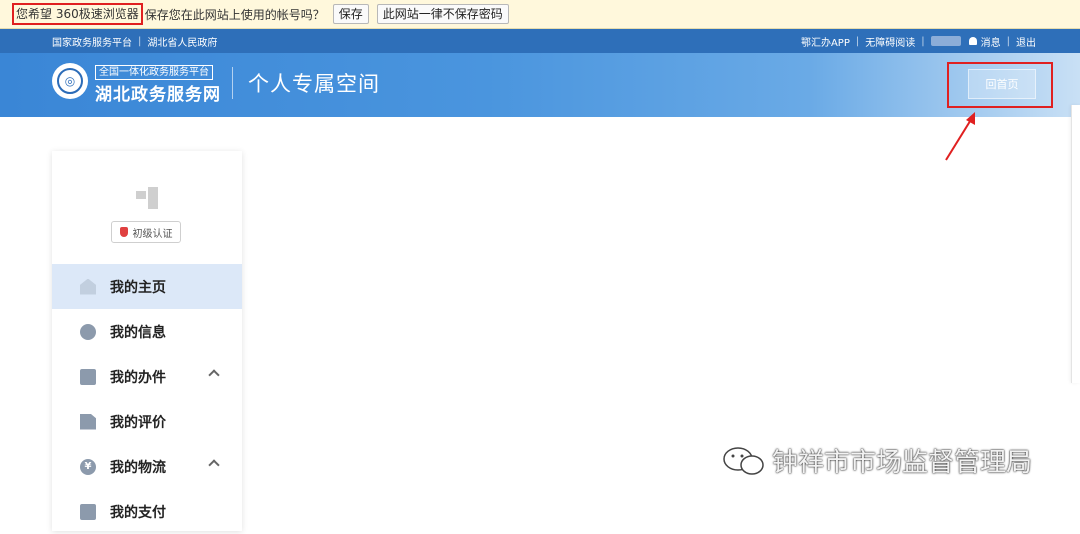 The image size is (1080, 534). I want to click on sidebar-item-label: 我的物流, so click(138, 467).